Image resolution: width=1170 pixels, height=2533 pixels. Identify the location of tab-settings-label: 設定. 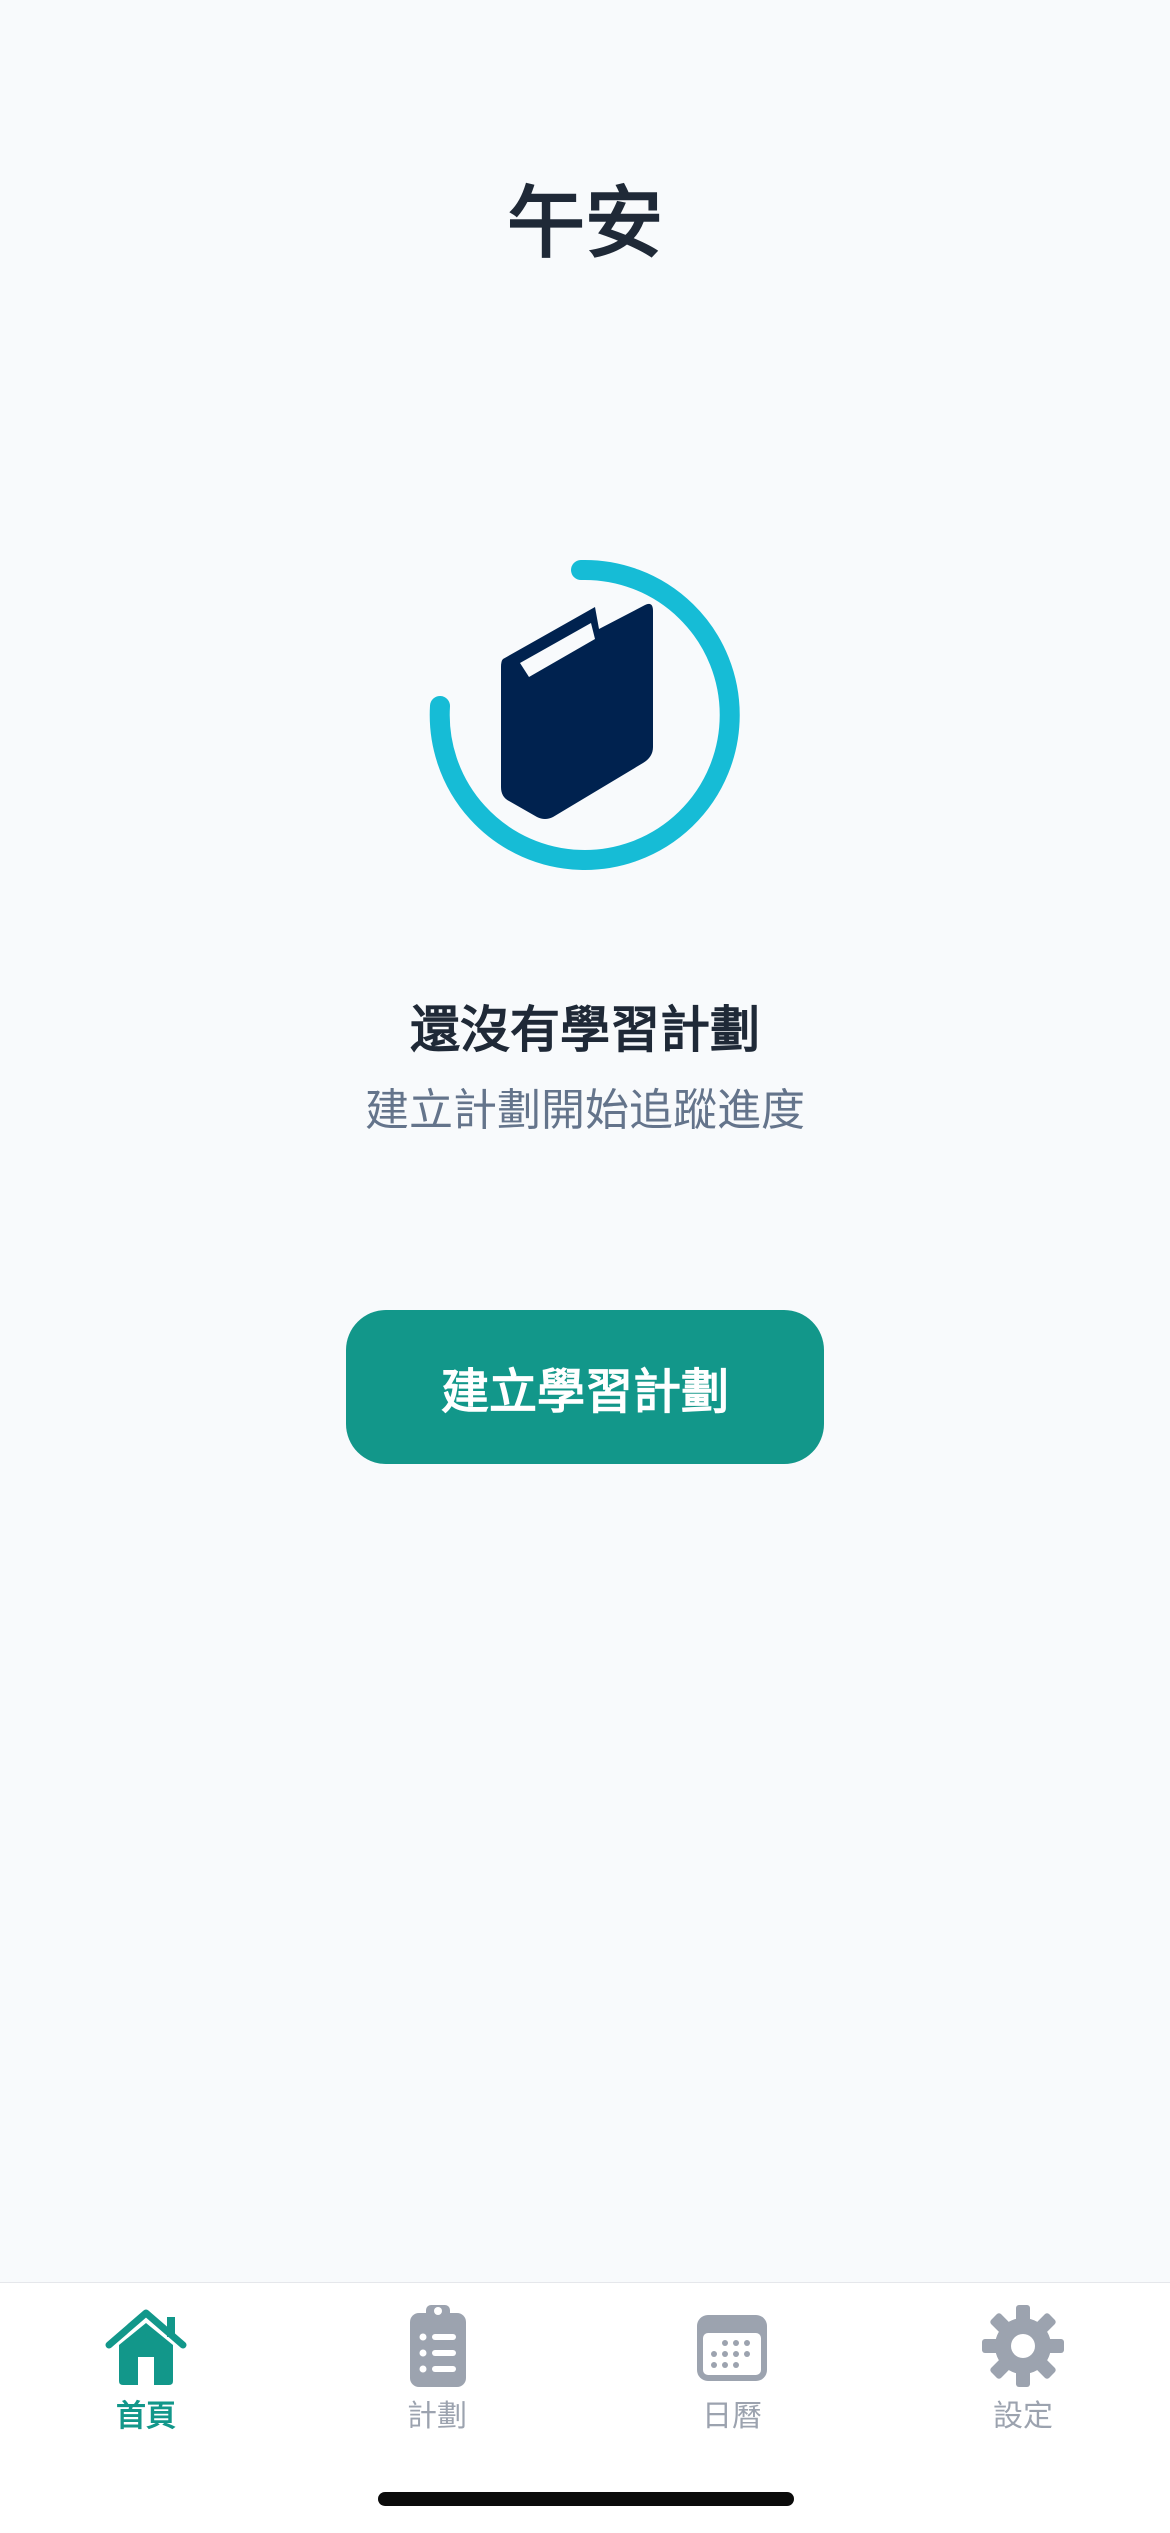
(1023, 2416).